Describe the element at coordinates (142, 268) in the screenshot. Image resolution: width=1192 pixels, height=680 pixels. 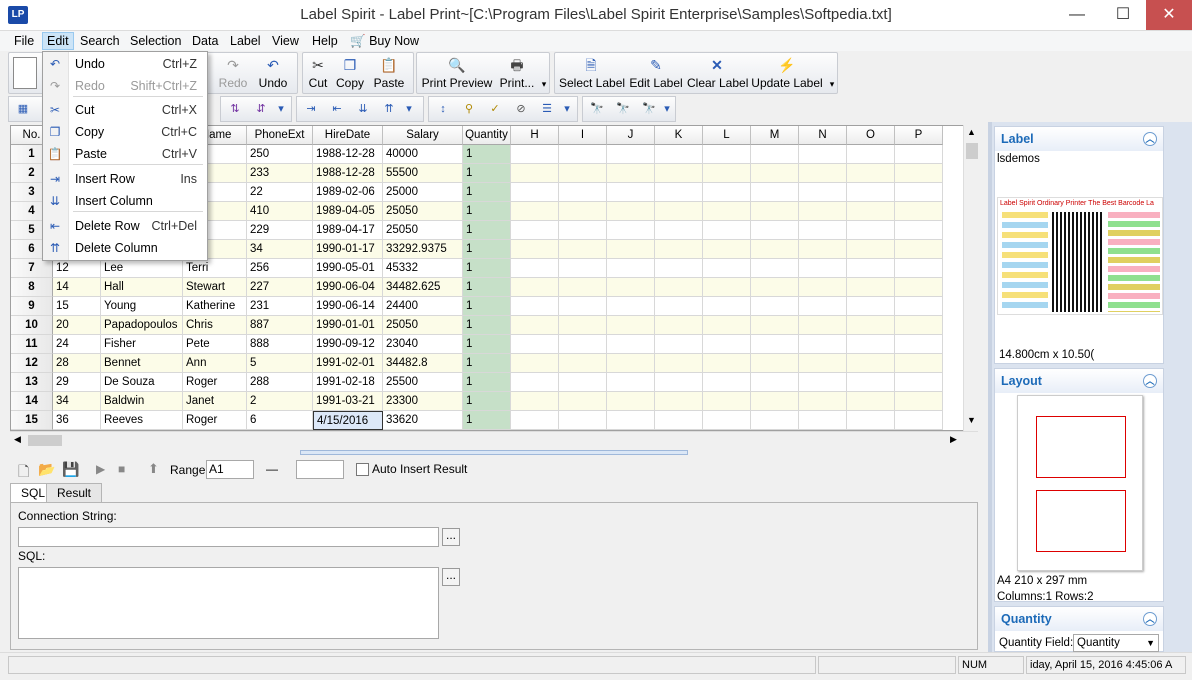
I see `grid-cell: Lee` at that location.